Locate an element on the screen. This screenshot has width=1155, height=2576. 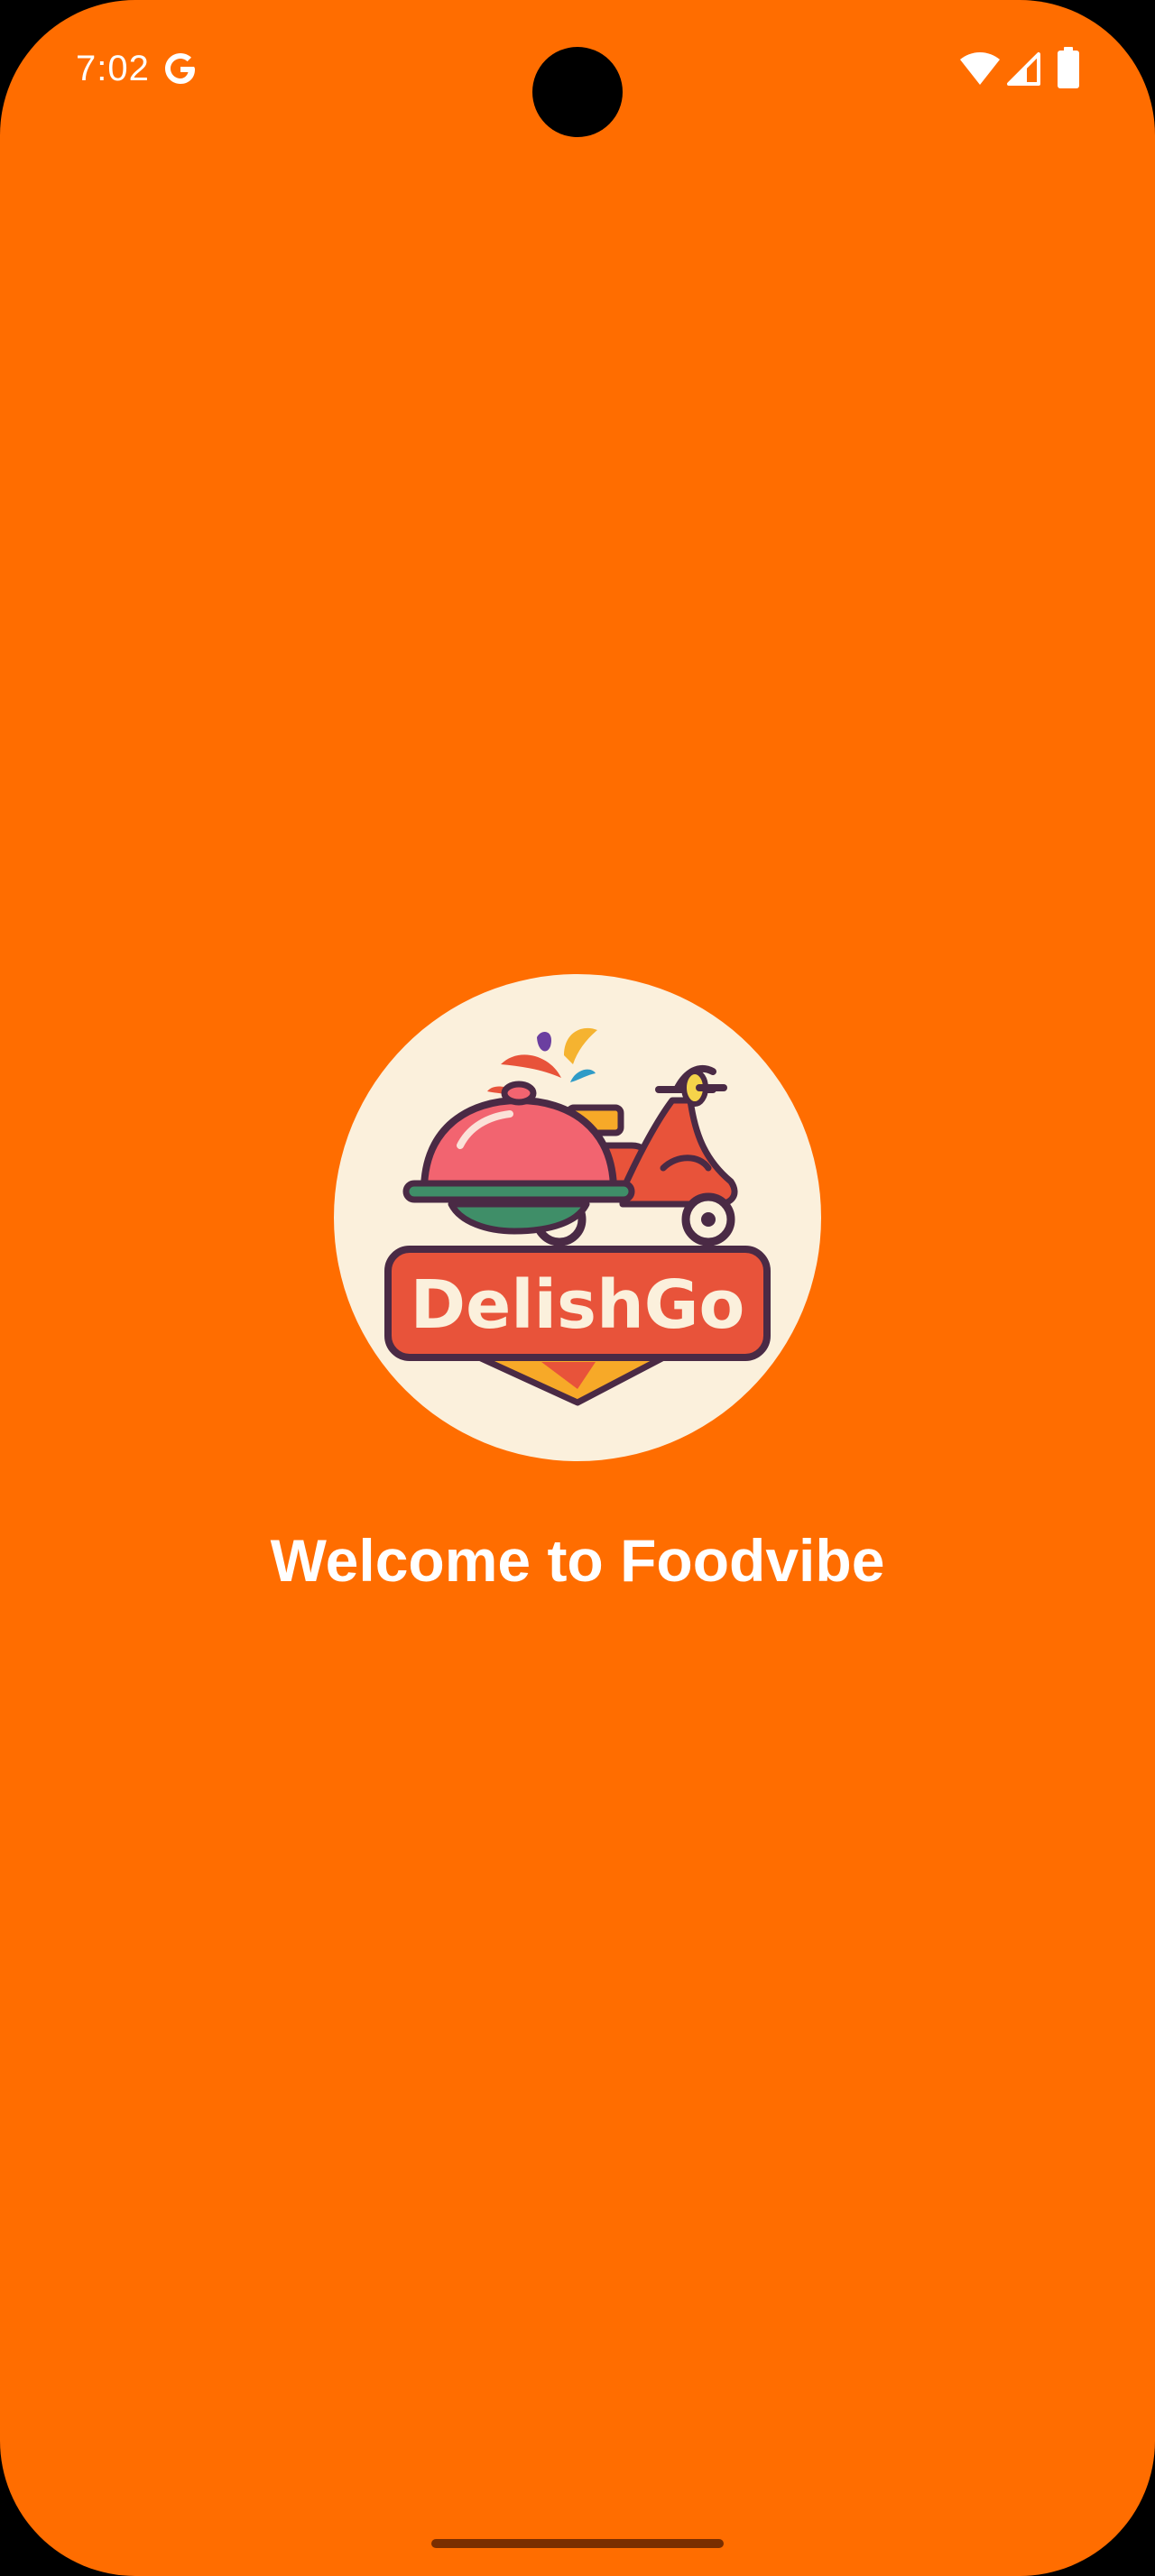
status-time: 7:02 is located at coordinates (113, 68).